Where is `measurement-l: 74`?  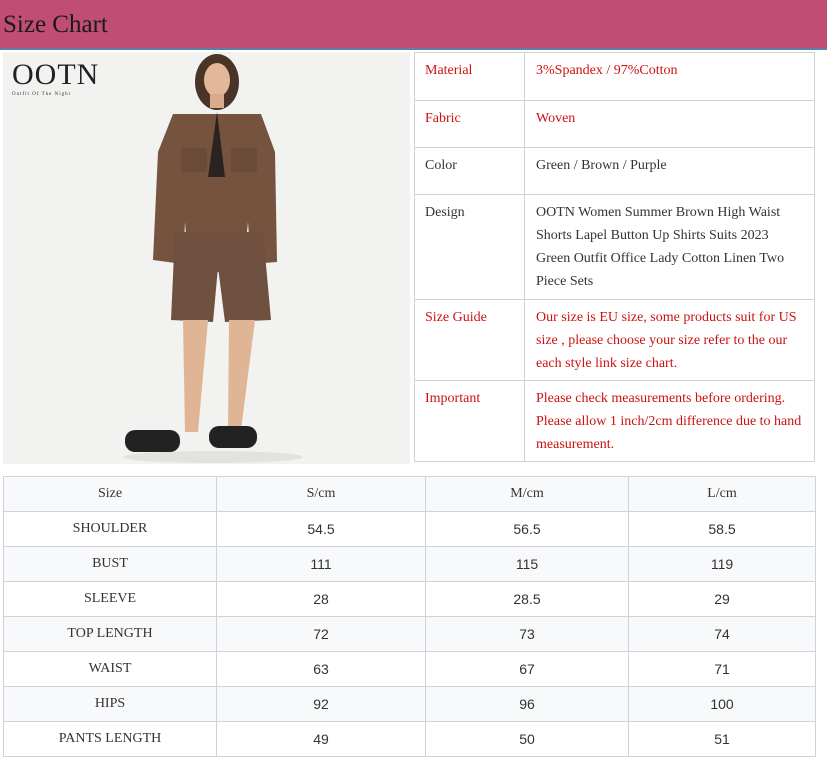 measurement-l: 74 is located at coordinates (722, 634).